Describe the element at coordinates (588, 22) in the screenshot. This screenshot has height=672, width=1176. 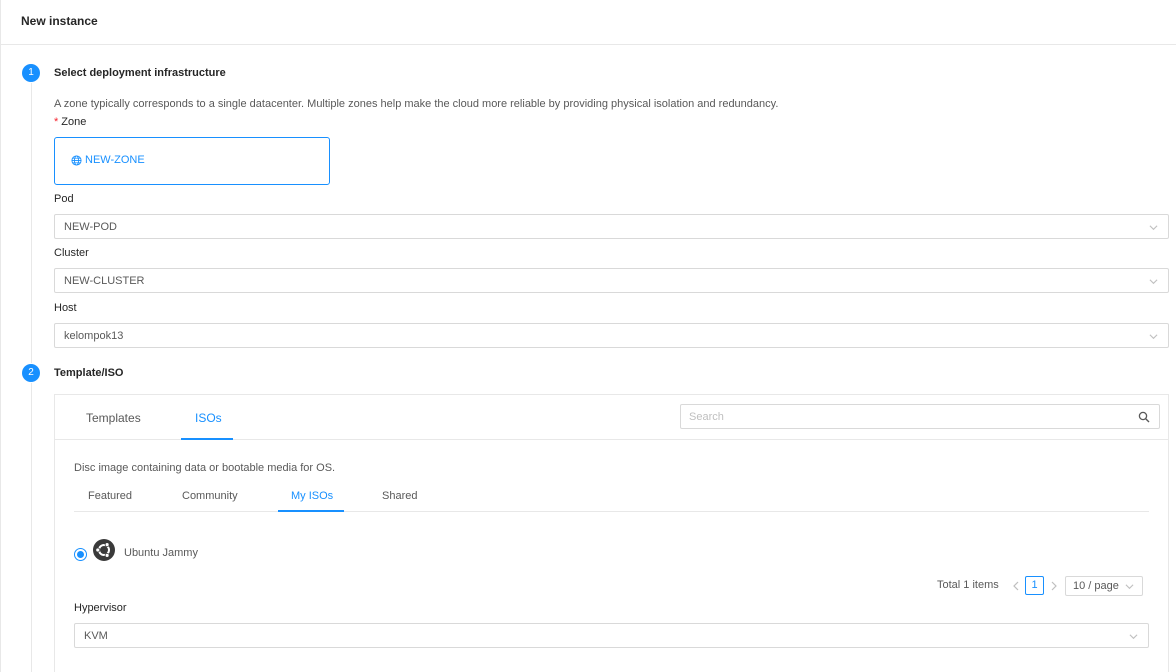
I see `page-header: New instance` at that location.